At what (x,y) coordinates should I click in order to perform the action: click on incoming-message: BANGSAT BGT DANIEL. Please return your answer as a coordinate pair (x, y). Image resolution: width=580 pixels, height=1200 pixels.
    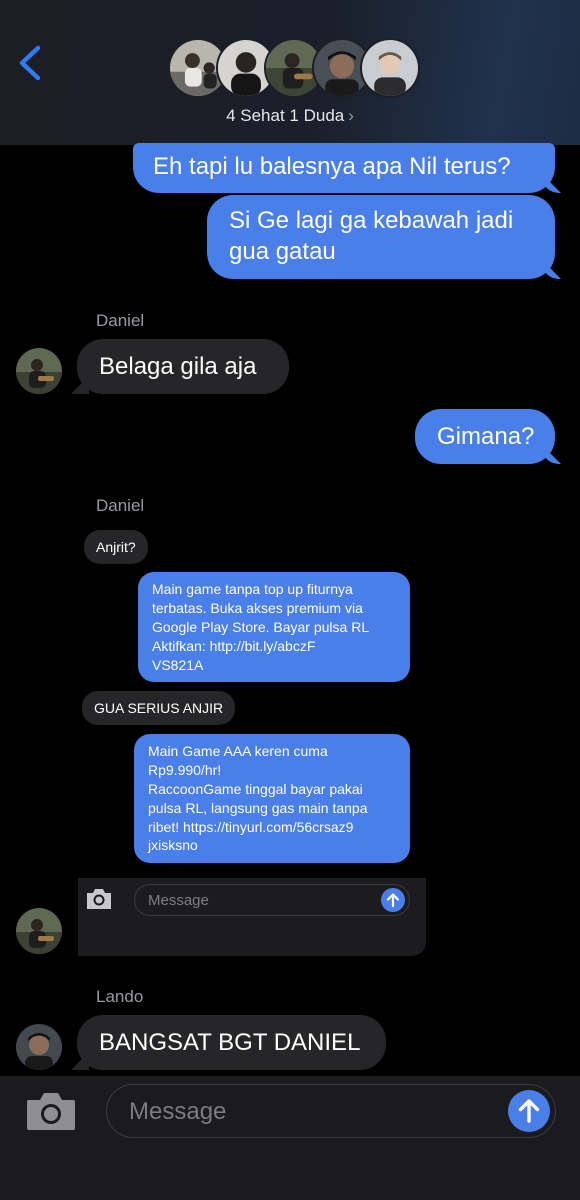
    Looking at the image, I should click on (231, 1042).